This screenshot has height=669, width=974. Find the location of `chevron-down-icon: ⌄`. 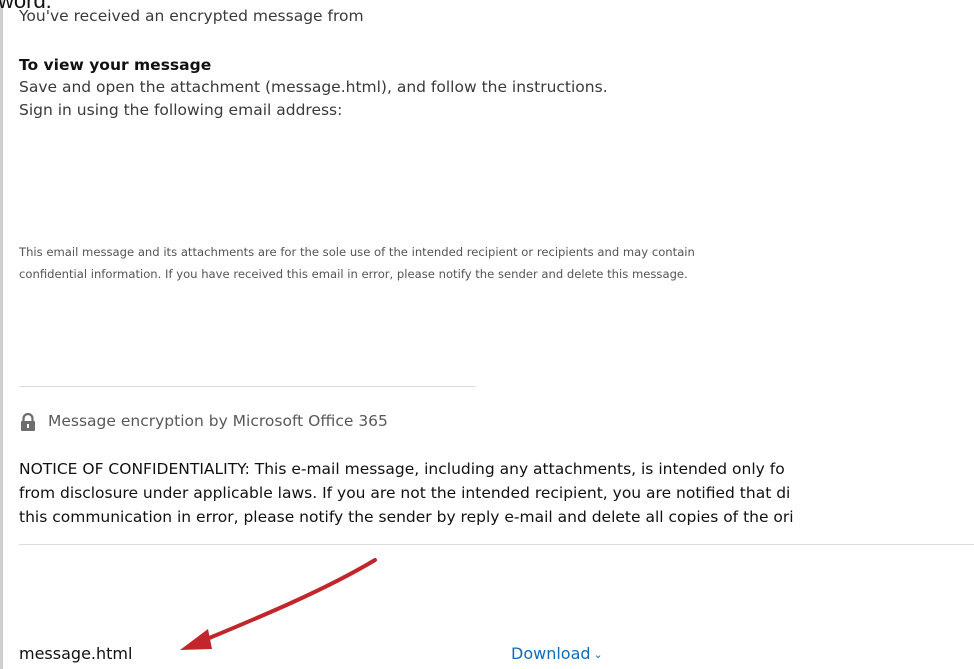

chevron-down-icon: ⌄ is located at coordinates (598, 654).